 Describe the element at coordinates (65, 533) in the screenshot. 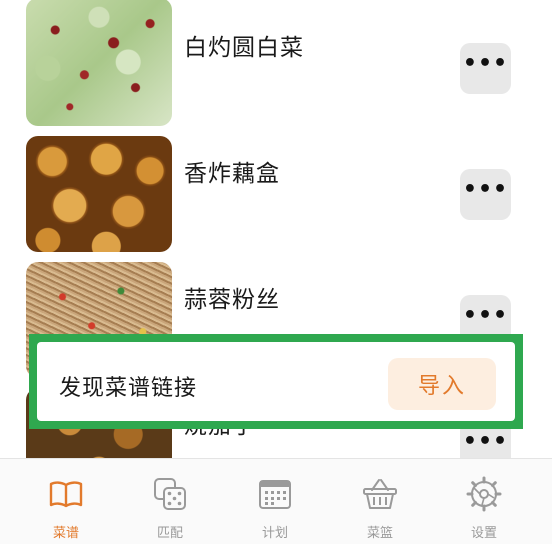

I see `tab-label: 菜谱` at that location.